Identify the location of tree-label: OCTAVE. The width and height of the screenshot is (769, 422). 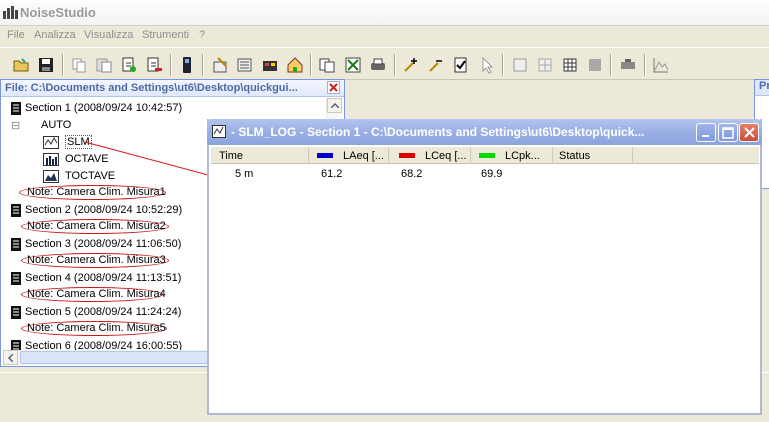
(87, 159).